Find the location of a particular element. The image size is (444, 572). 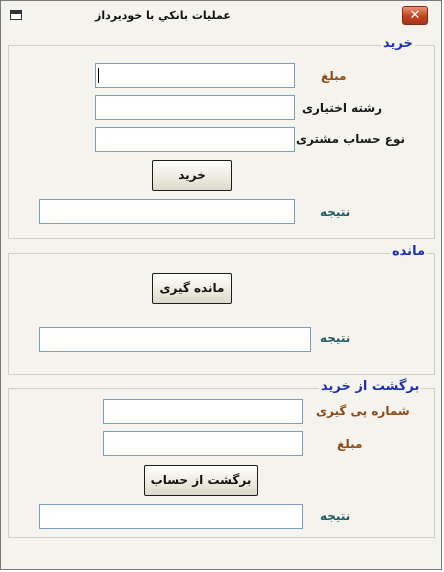

close-button: ✕ is located at coordinates (415, 15).